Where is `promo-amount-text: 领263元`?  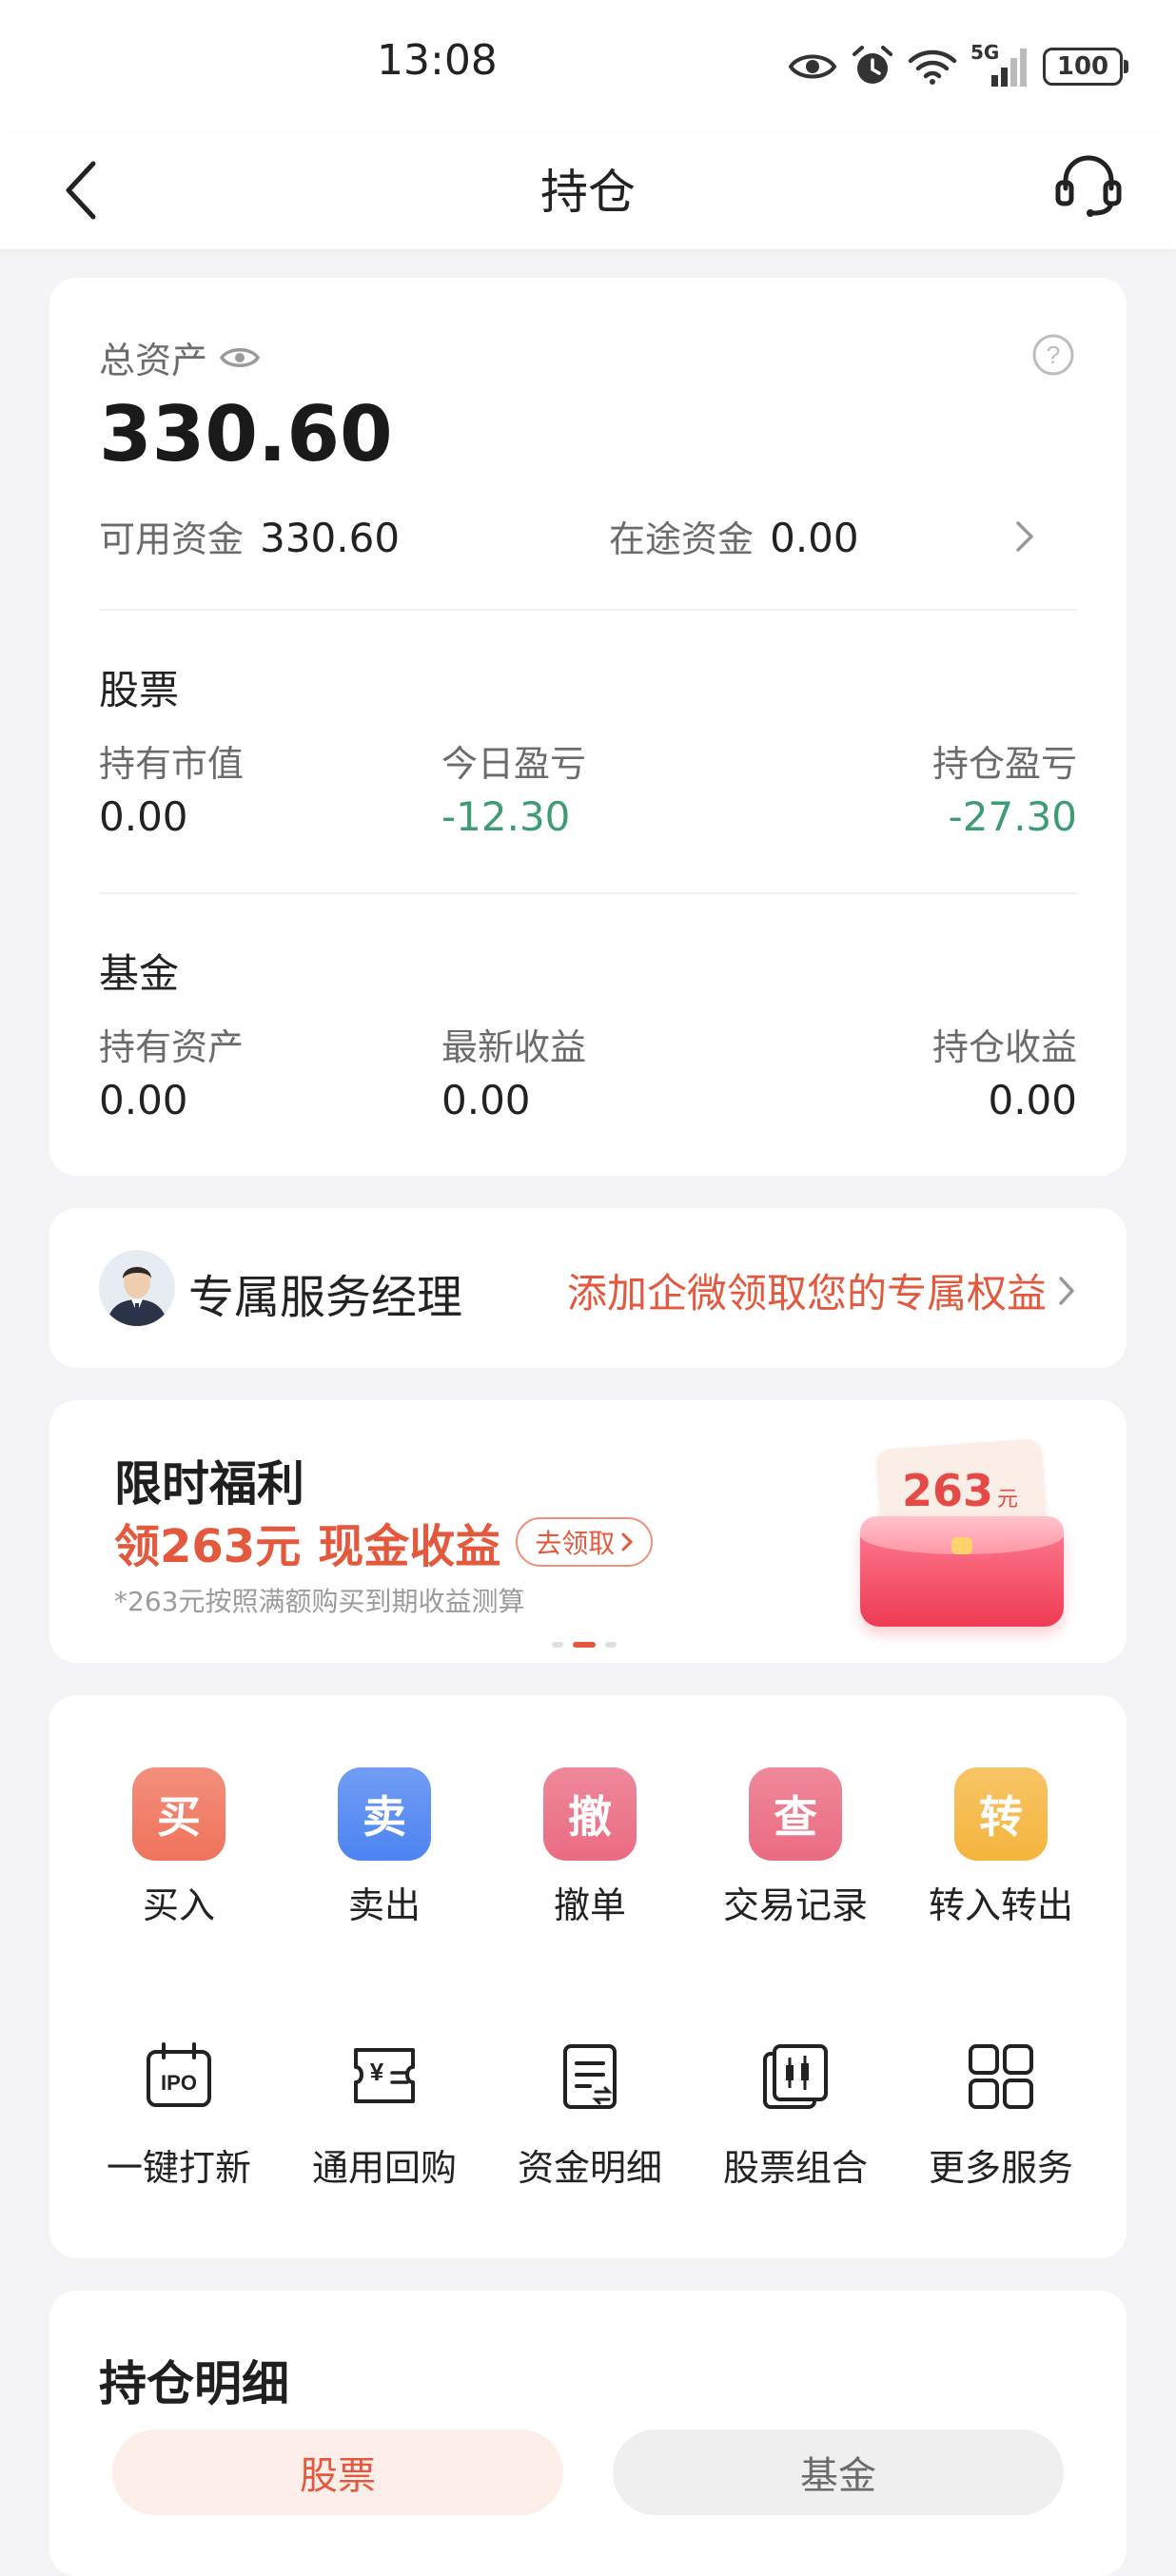
promo-amount-text: 领263元 is located at coordinates (208, 1546).